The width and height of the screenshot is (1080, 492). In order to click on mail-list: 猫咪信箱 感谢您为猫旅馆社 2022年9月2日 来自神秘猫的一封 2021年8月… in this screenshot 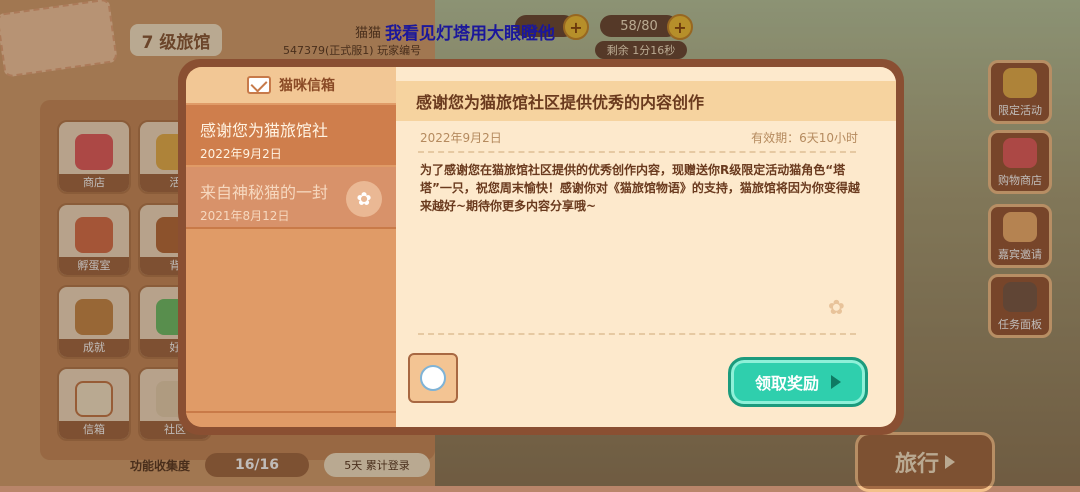, I will do `click(291, 247)`.